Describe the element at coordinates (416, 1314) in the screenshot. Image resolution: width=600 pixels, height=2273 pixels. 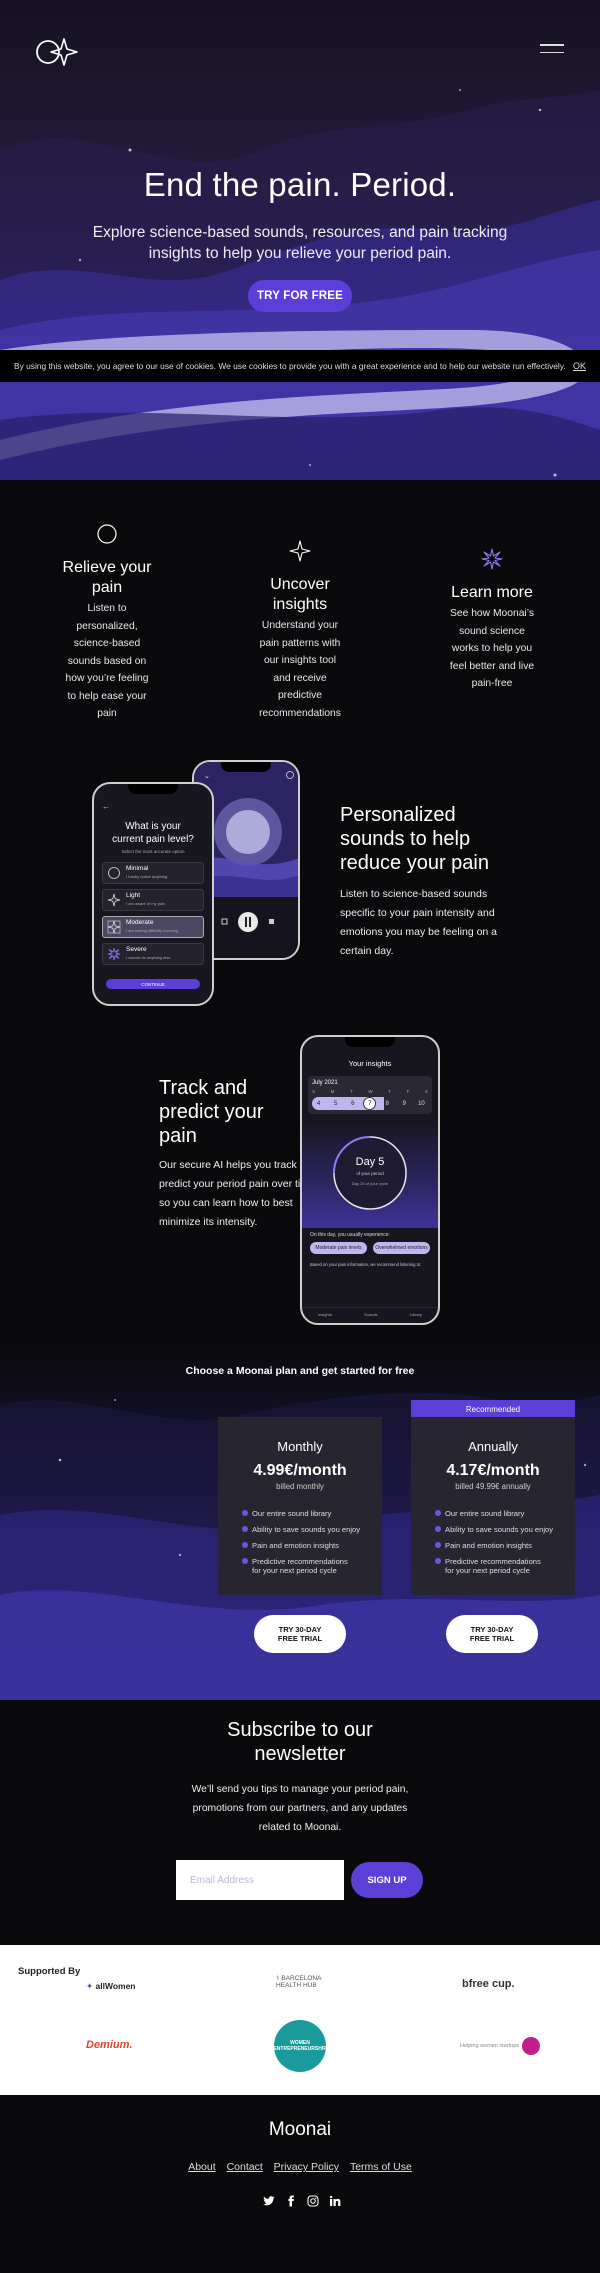
I see `nav-library: Library` at that location.